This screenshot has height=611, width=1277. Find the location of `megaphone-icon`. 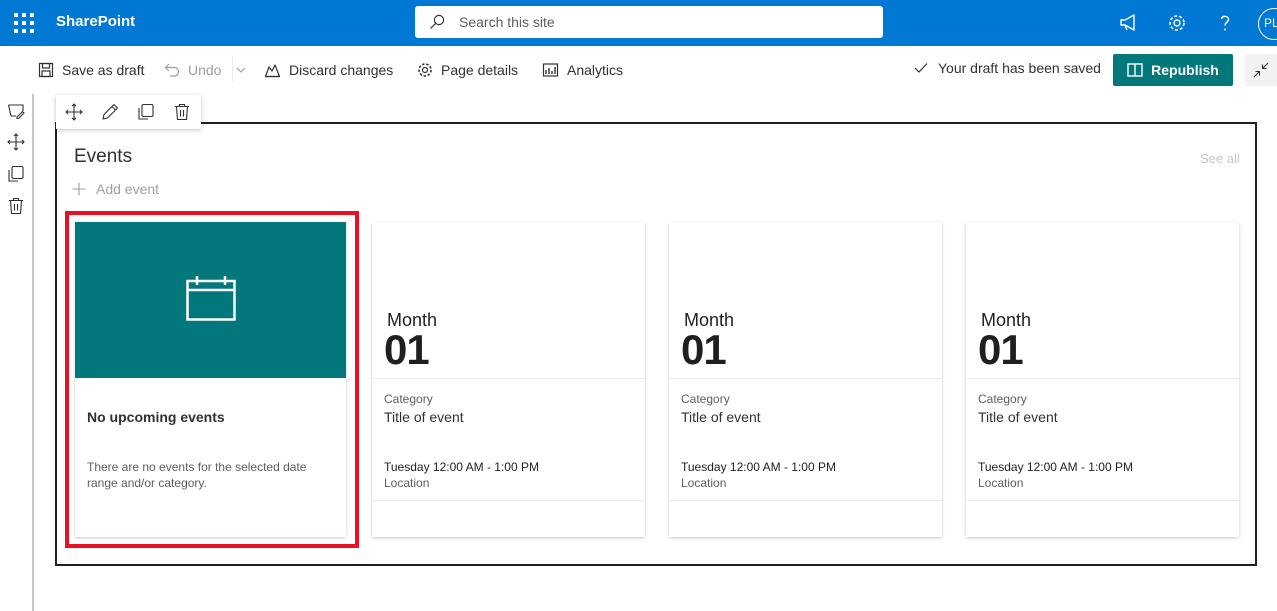

megaphone-icon is located at coordinates (1129, 23).